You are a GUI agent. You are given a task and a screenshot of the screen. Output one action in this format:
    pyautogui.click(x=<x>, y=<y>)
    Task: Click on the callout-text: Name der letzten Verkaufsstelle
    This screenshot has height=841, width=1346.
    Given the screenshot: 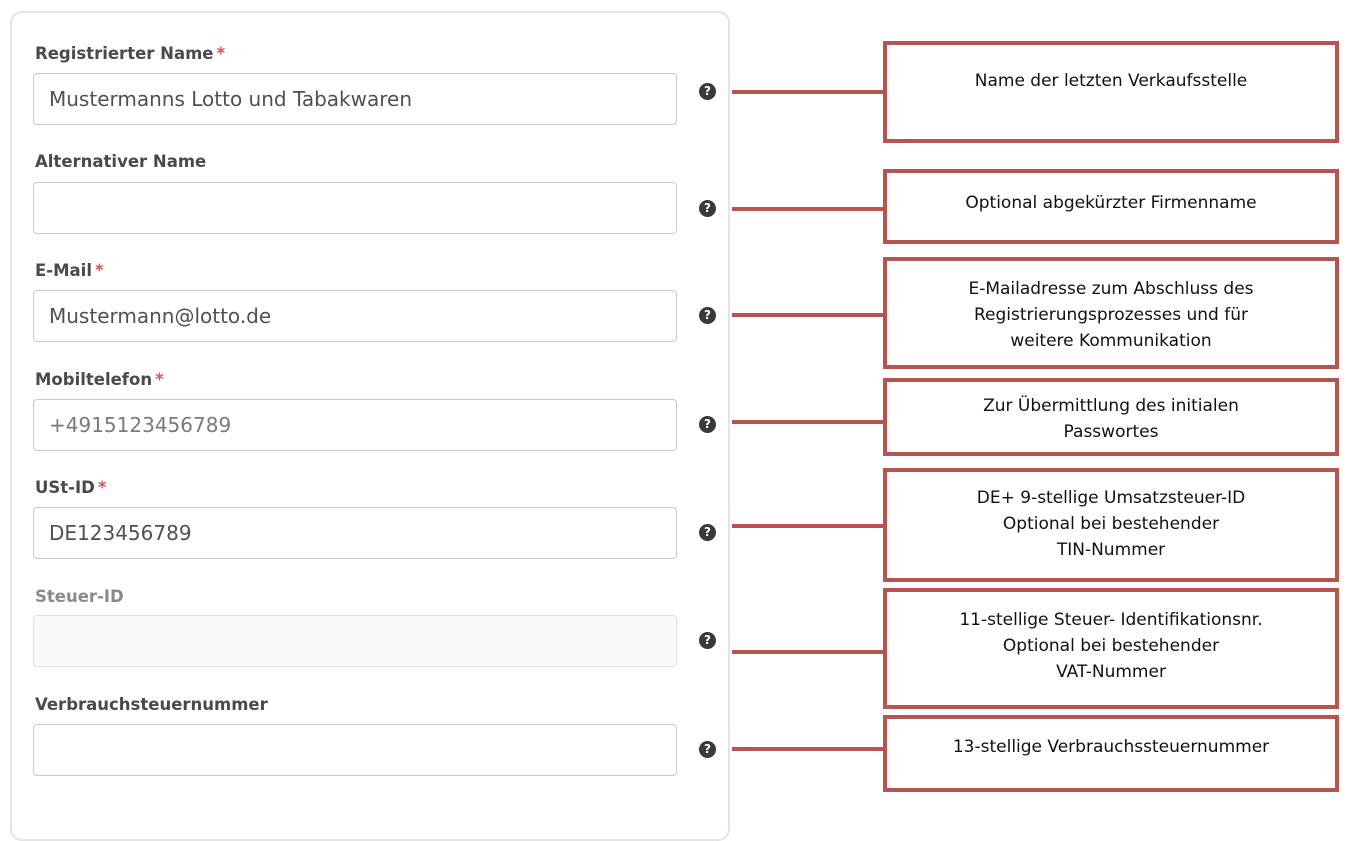 What is the action you would take?
    pyautogui.click(x=1111, y=81)
    